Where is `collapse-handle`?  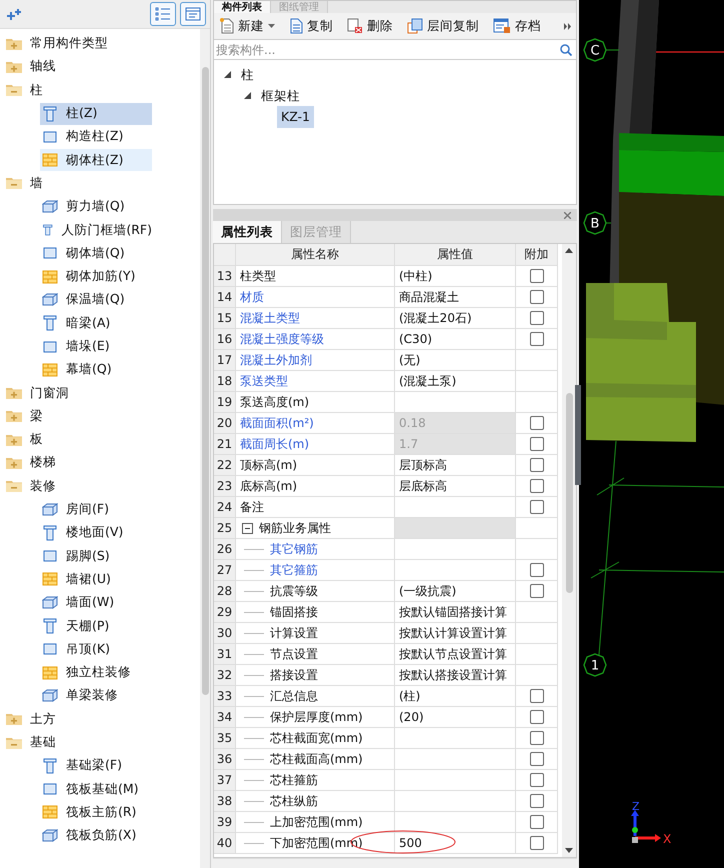 collapse-handle is located at coordinates (578, 435).